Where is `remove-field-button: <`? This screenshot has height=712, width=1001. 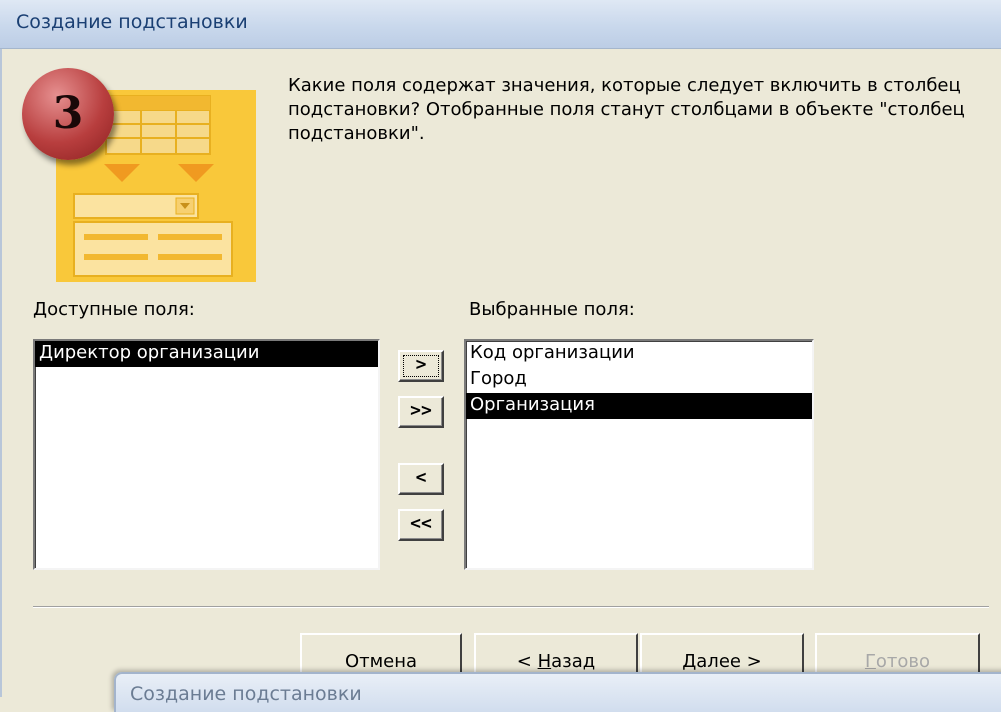
remove-field-button: < is located at coordinates (421, 479).